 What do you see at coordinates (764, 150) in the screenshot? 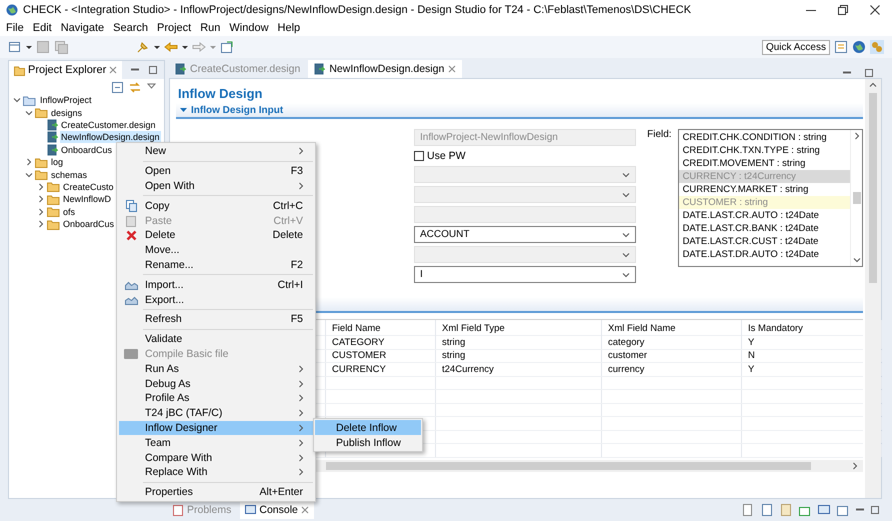
I see `list-item: CREDIT.CHK.TXN.TYPE : string` at bounding box center [764, 150].